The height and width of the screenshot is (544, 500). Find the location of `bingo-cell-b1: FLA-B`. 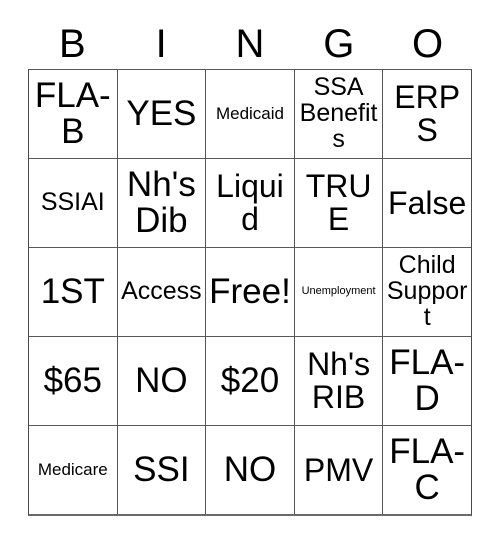

bingo-cell-b1: FLA-B is located at coordinates (73, 114).